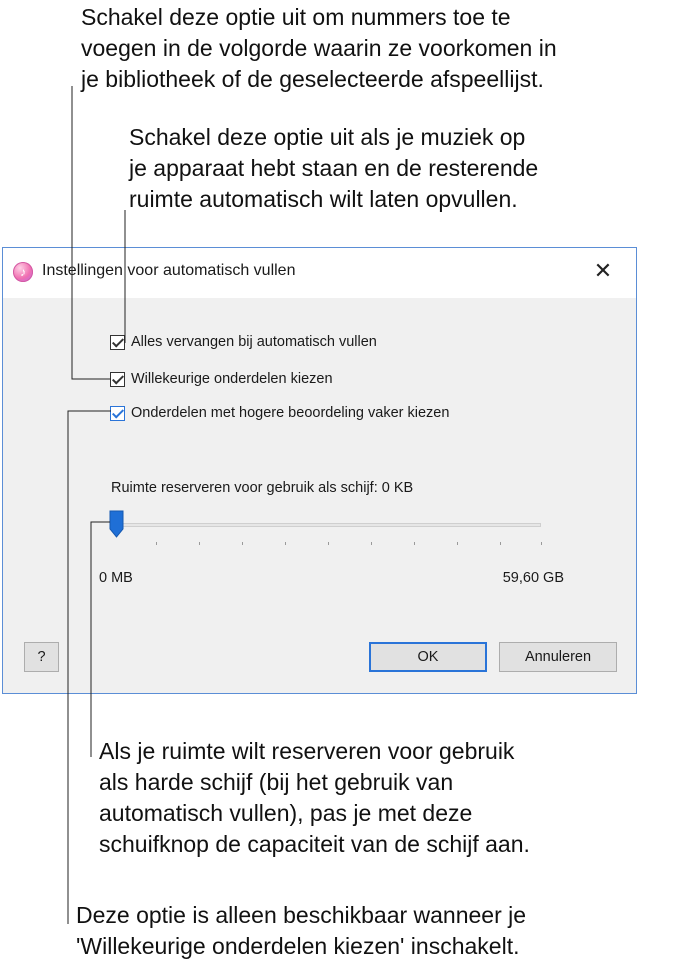 Image resolution: width=681 pixels, height=974 pixels. I want to click on checkbox-label: Alles vervangen bij automatisch vullen, so click(254, 342).